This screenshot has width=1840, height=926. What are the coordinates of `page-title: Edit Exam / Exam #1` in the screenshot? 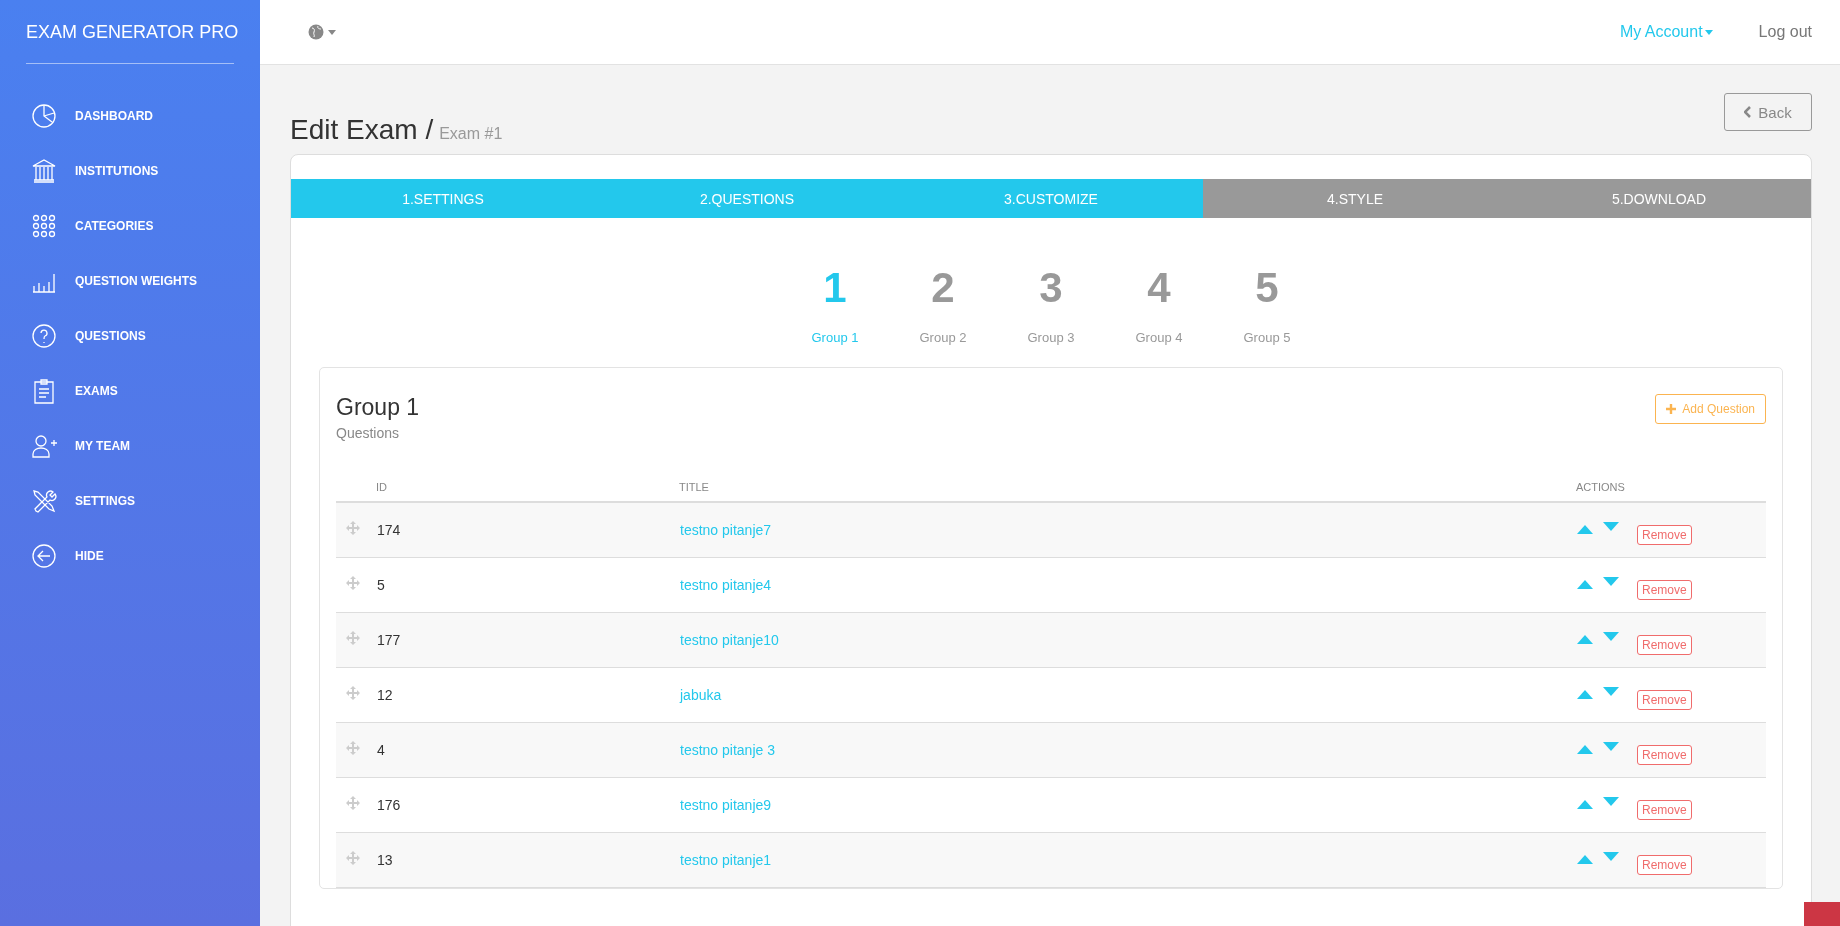 It's located at (396, 130).